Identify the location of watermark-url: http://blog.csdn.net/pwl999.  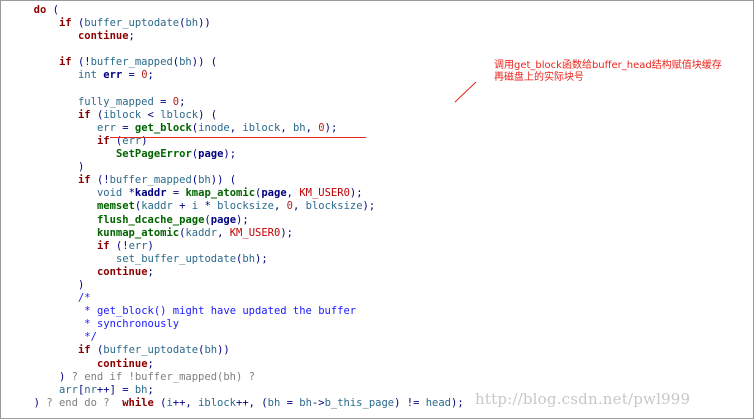
(583, 399).